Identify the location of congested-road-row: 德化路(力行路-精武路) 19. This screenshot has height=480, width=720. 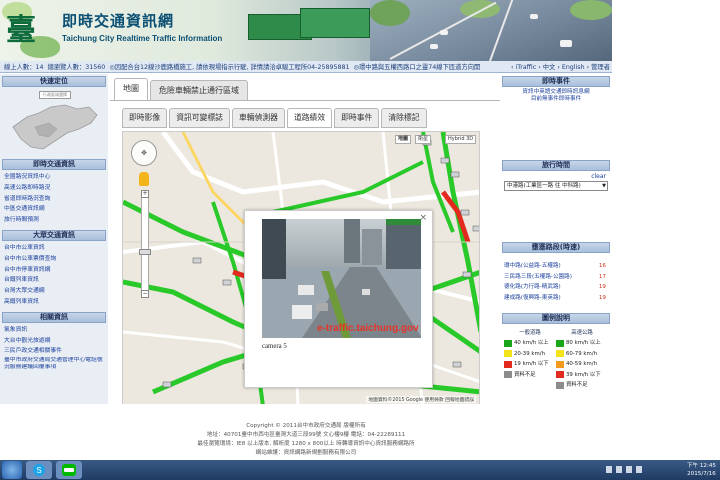
(556, 287).